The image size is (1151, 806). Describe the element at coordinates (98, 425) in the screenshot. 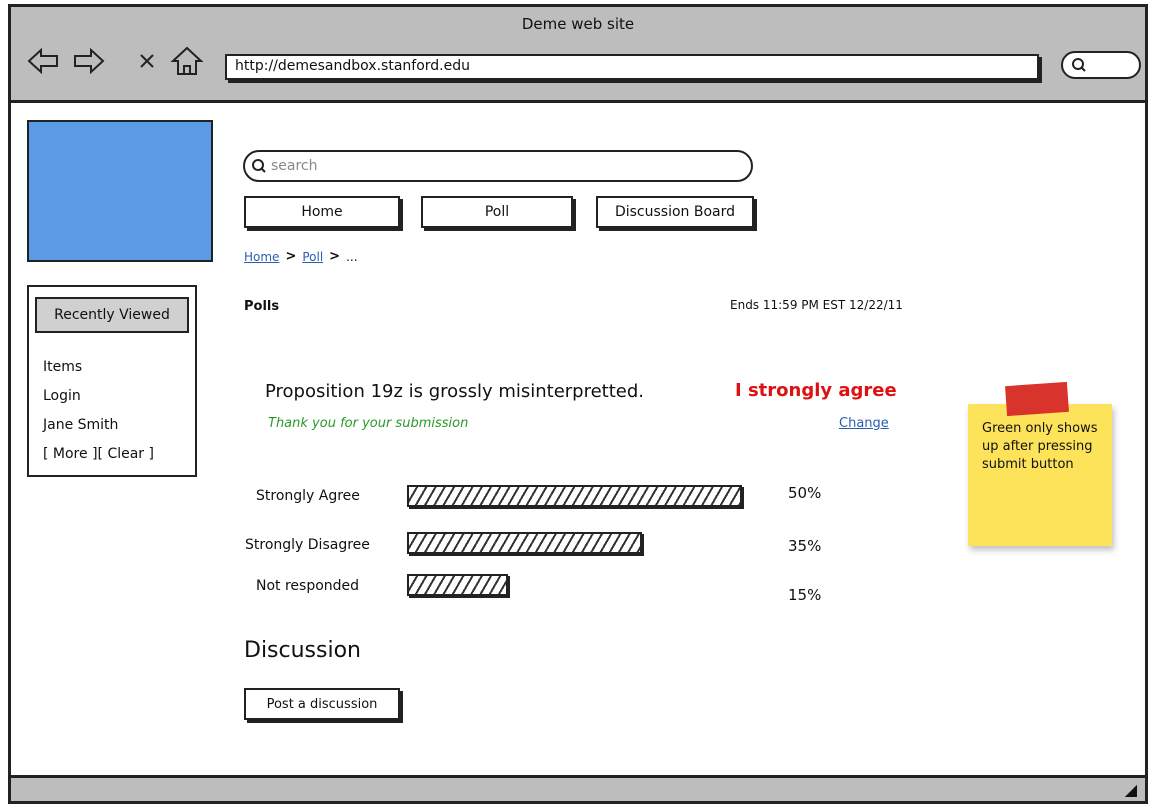

I see `recently-viewed-item: Jane Smith` at that location.